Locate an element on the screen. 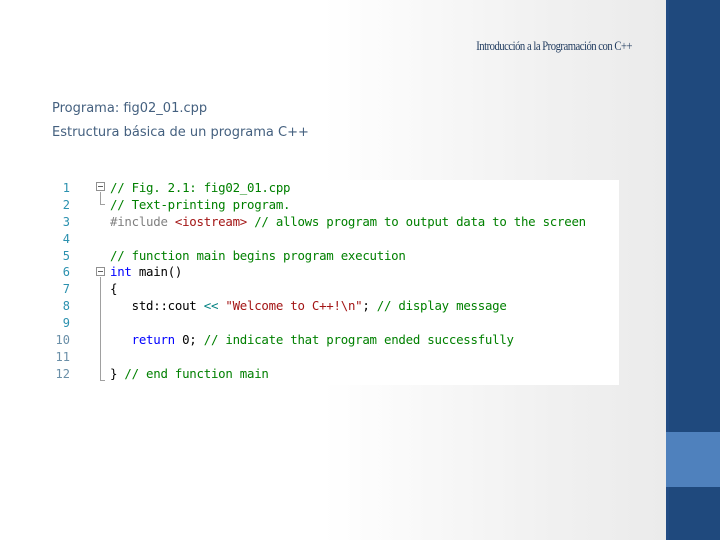  line-number: 6 is located at coordinates (66, 272).